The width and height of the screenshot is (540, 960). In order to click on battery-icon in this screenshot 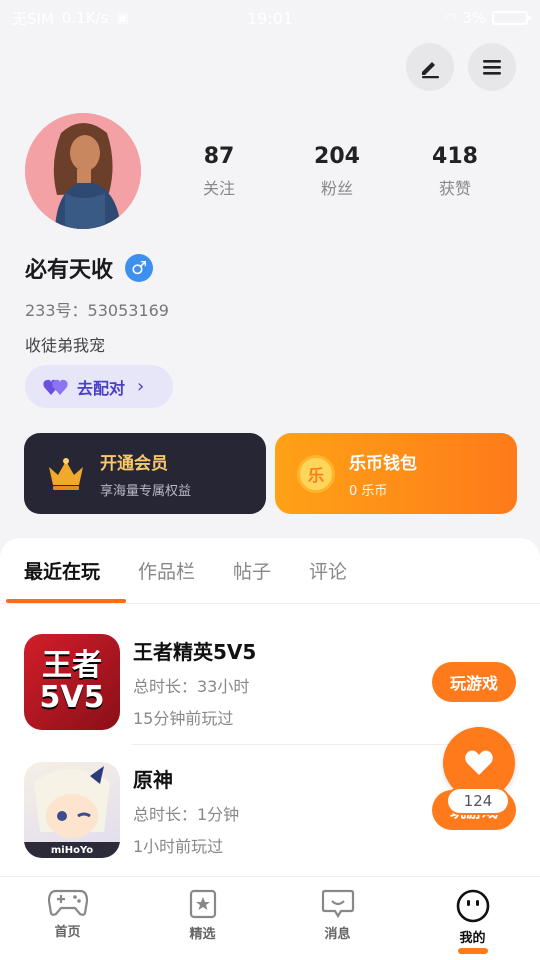, I will do `click(511, 18)`.